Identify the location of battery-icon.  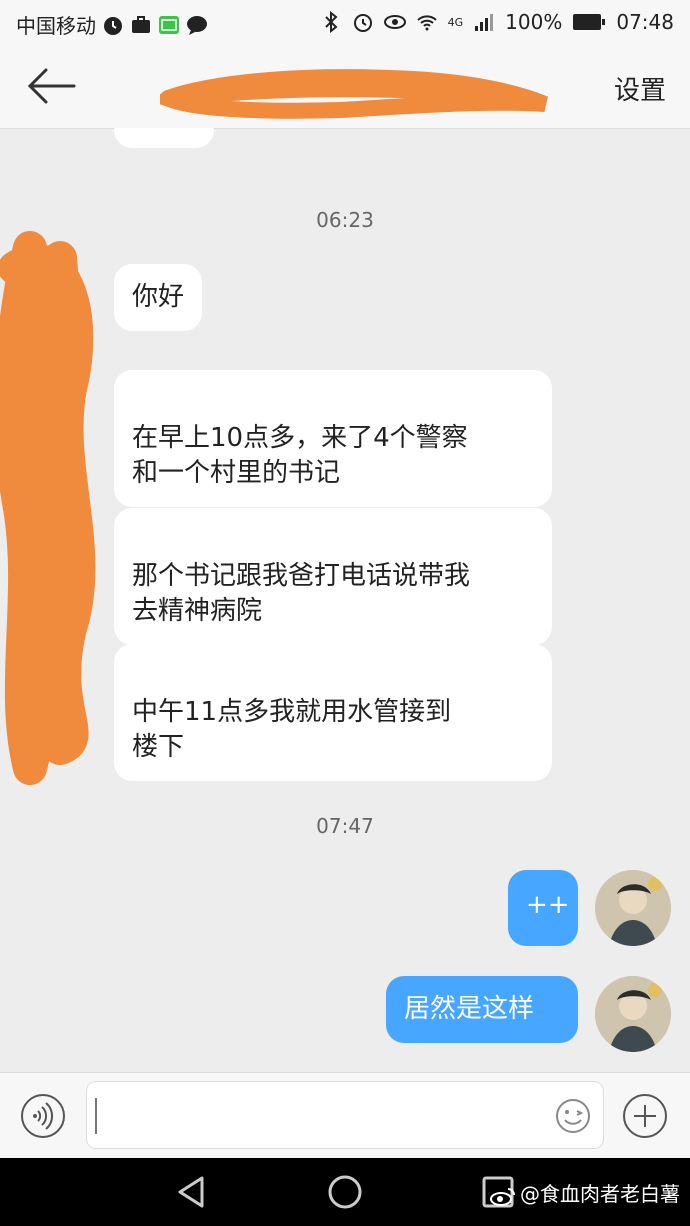
(589, 22).